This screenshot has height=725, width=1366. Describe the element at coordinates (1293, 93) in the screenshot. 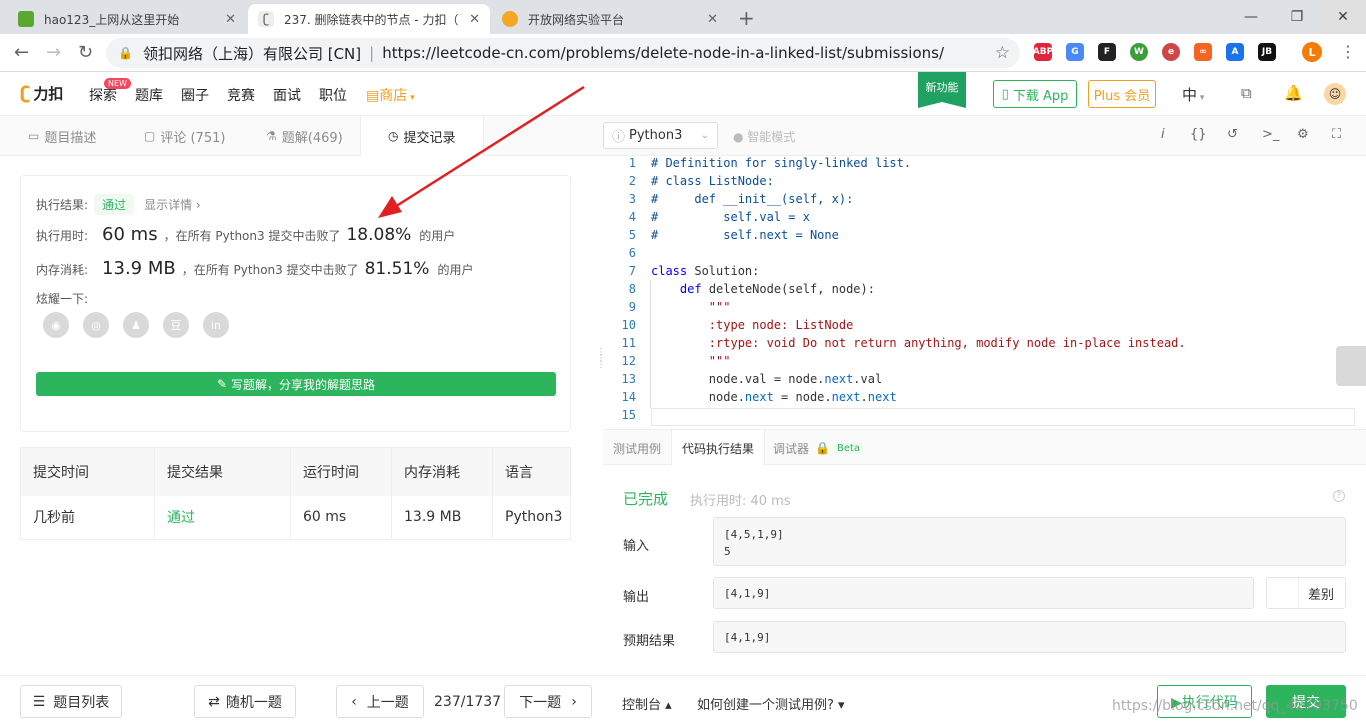

I see `bell-icon: 🔔` at that location.